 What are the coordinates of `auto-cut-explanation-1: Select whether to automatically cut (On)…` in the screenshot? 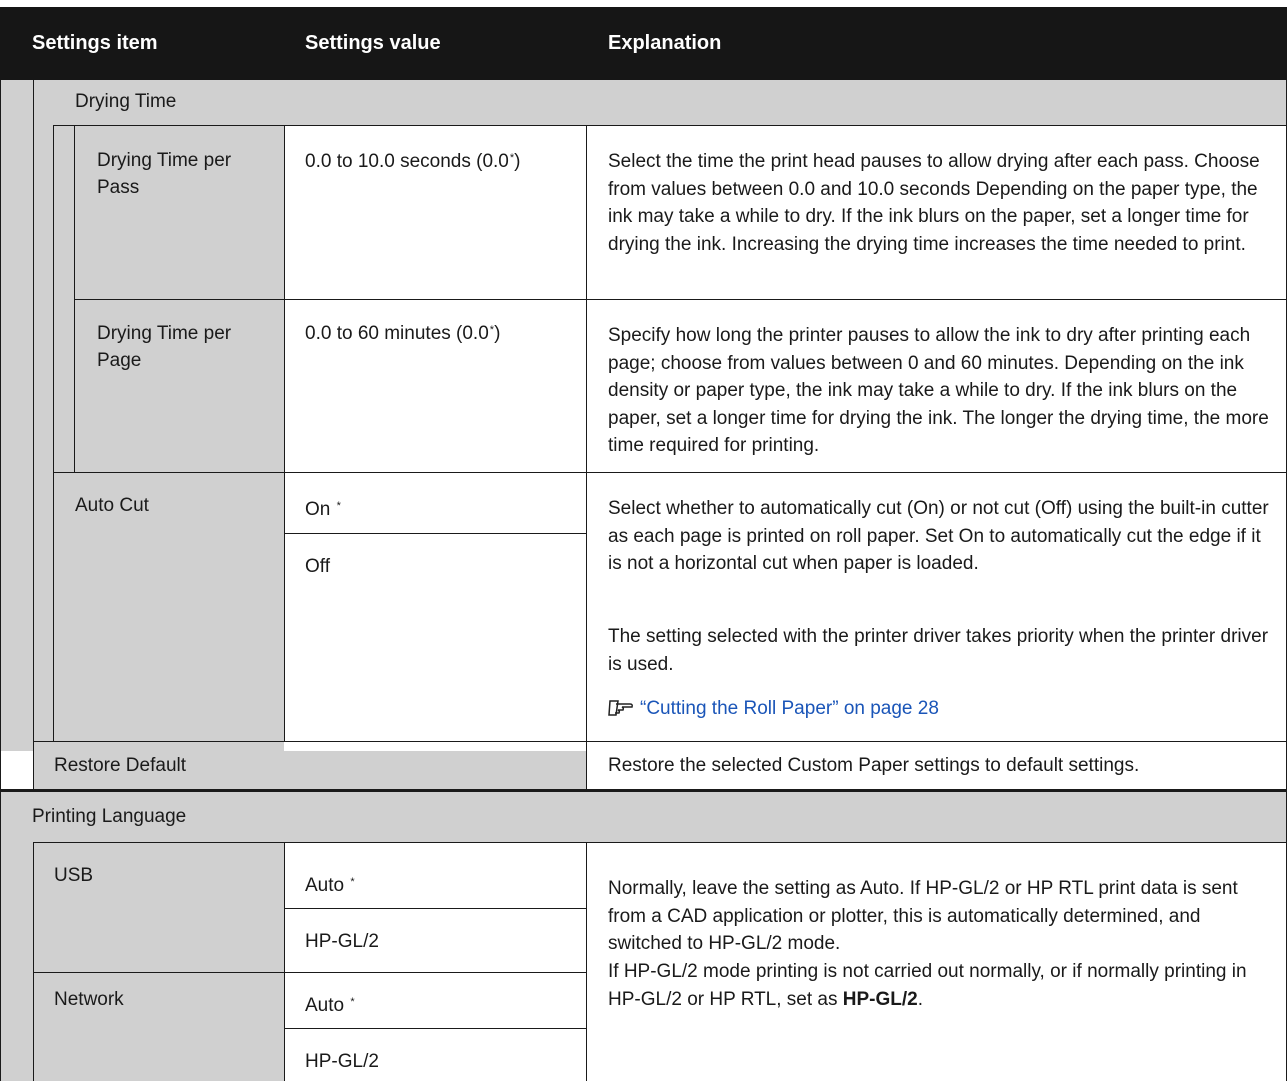 It's located at (938, 536).